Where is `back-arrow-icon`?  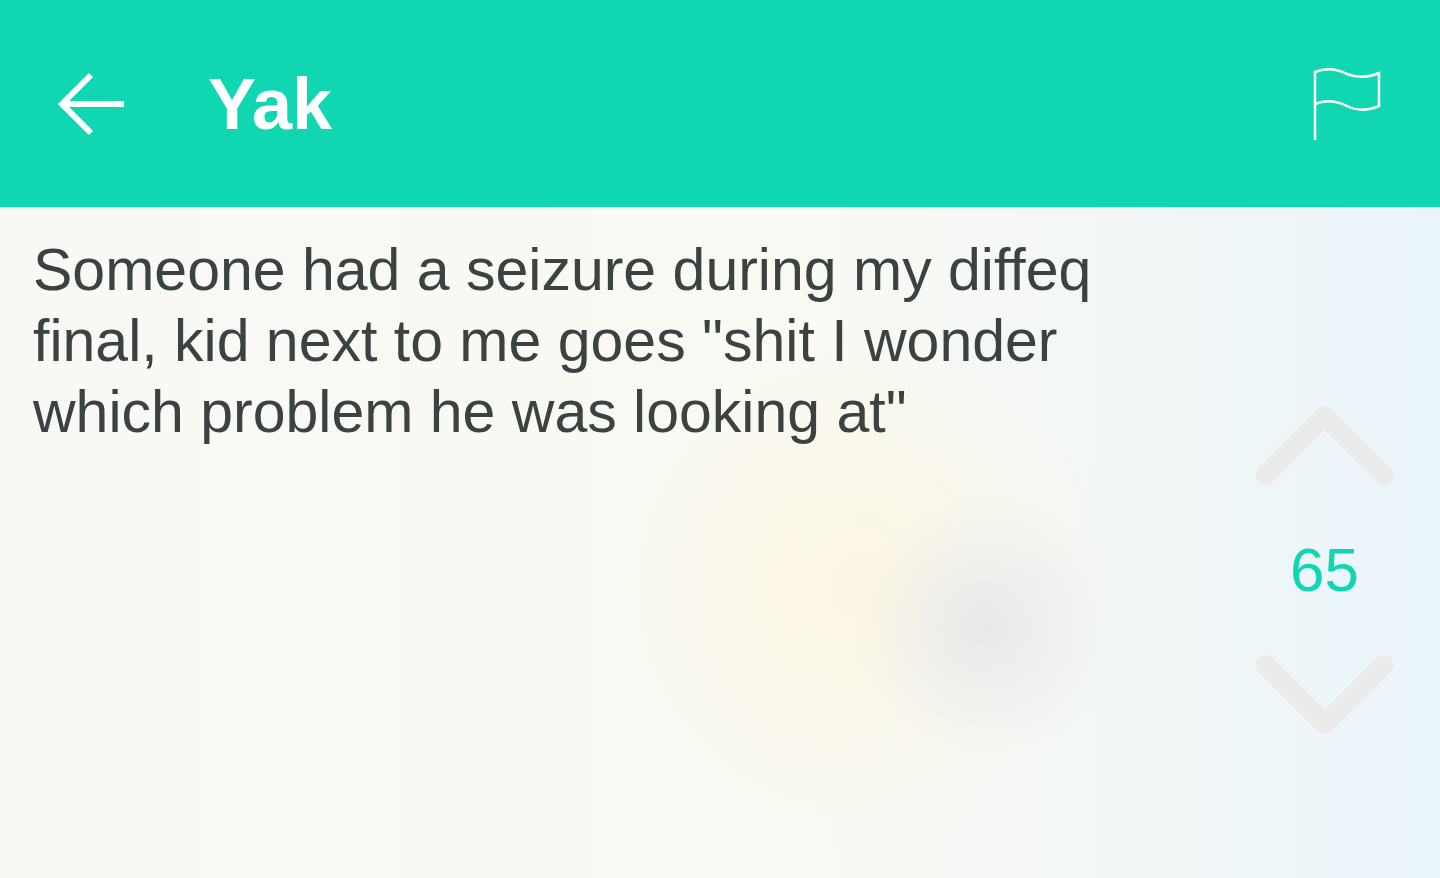
back-arrow-icon is located at coordinates (92, 103).